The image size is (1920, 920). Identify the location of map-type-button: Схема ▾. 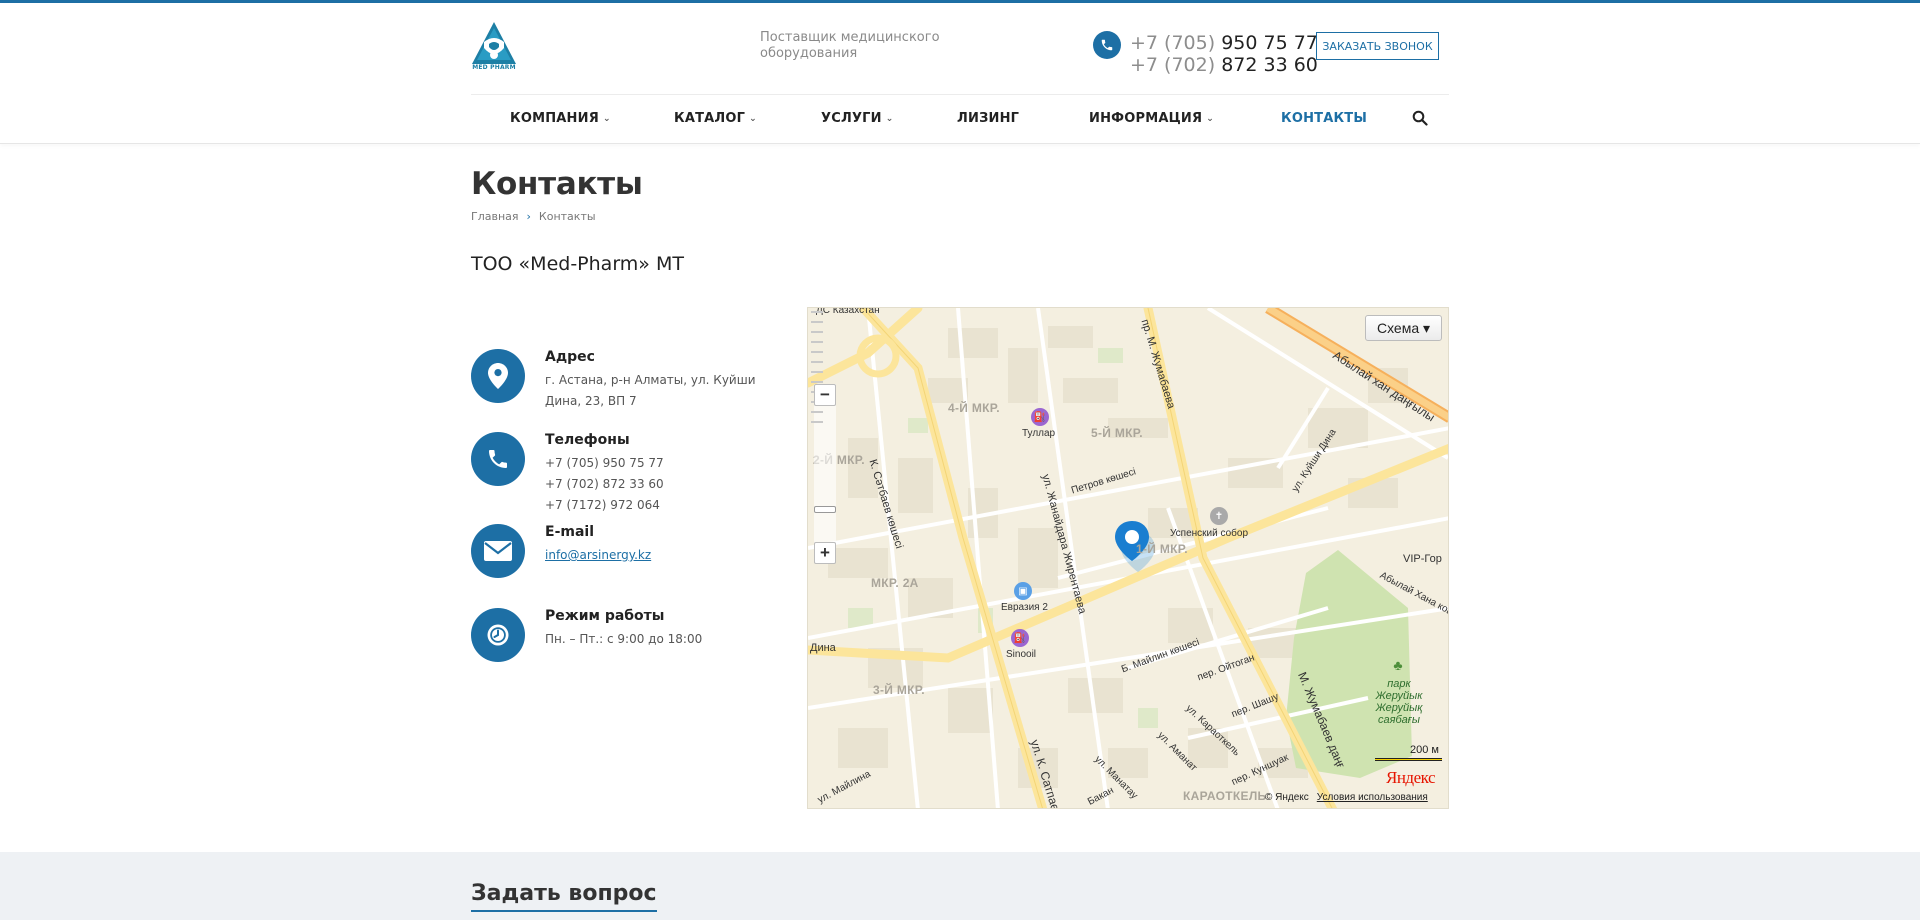
(1403, 328).